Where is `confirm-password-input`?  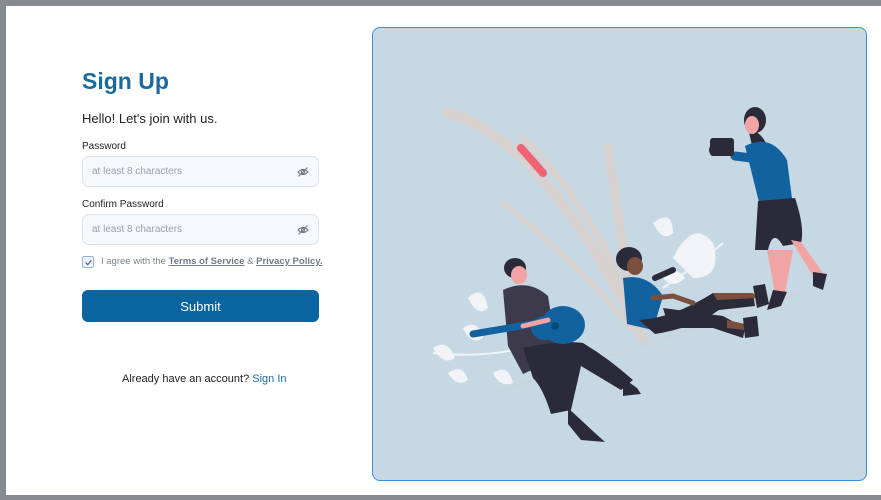 confirm-password-input is located at coordinates (183, 229).